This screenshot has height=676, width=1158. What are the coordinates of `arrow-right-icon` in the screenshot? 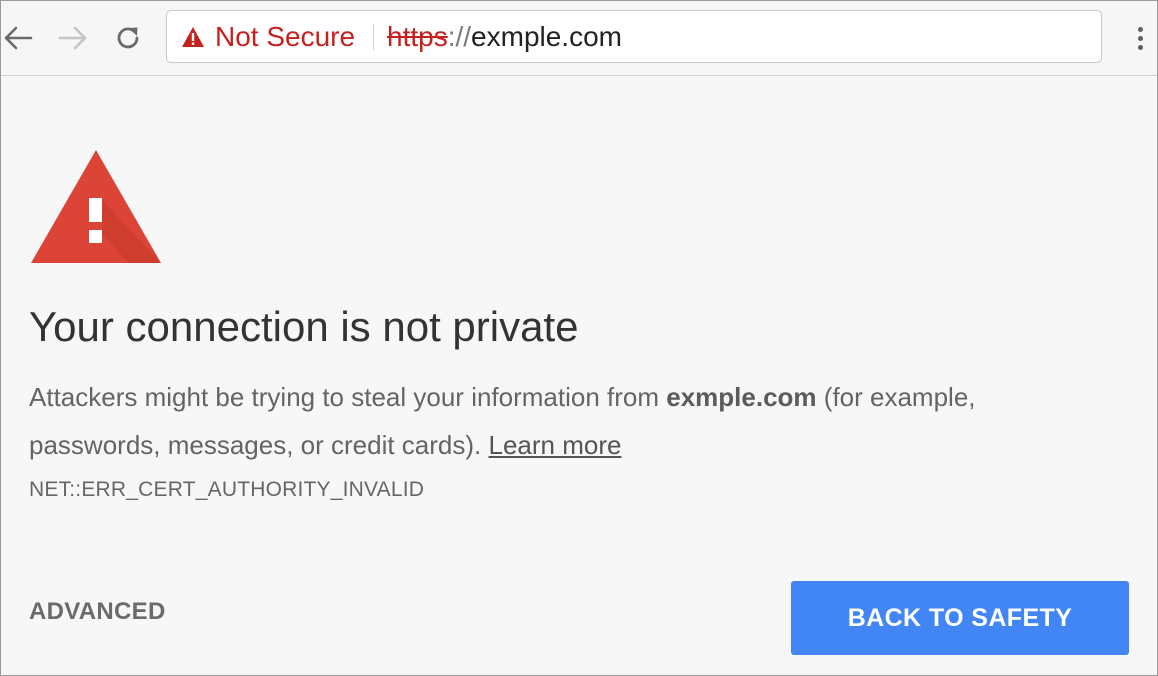 It's located at (72, 38).